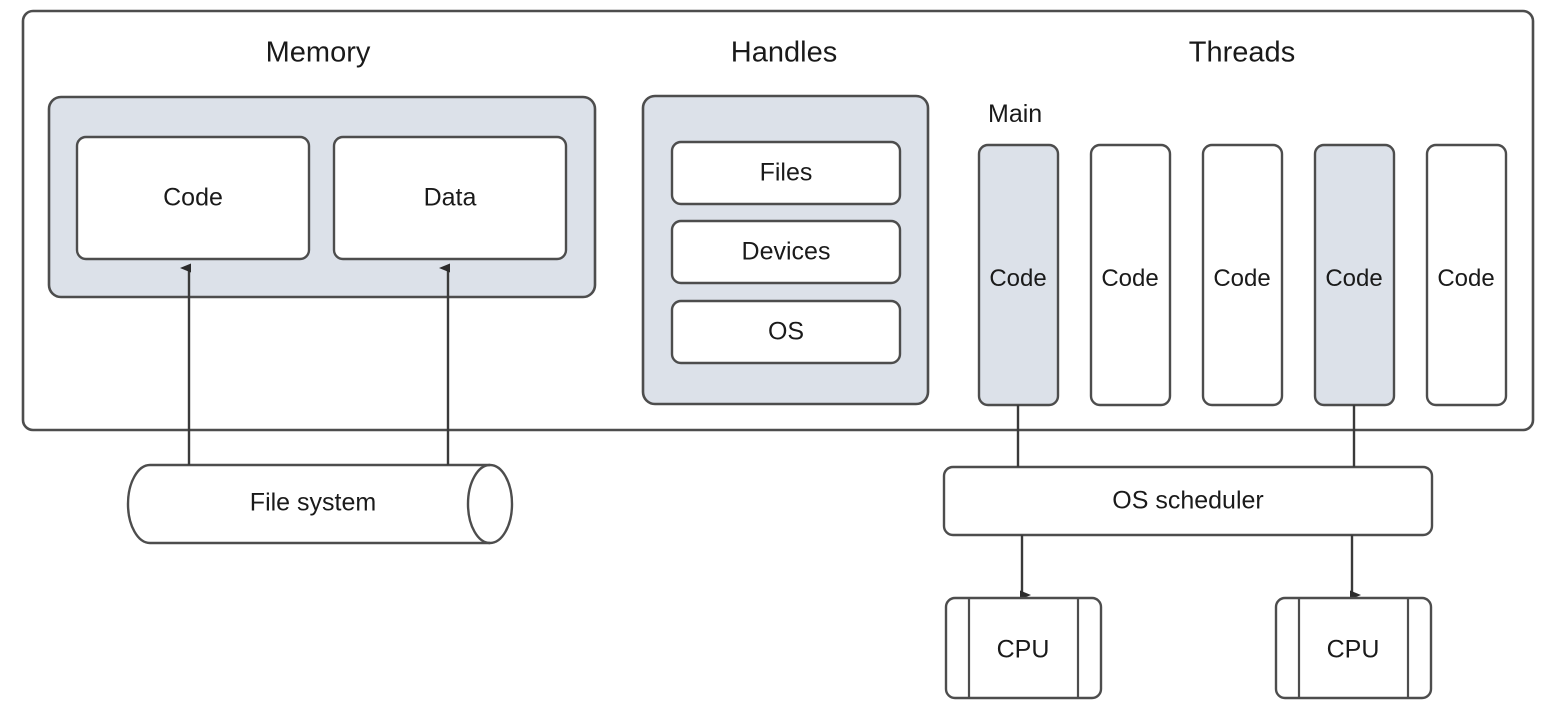 This screenshot has height=712, width=1556. Describe the element at coordinates (786, 173) in the screenshot. I see `handles-files-box` at that location.